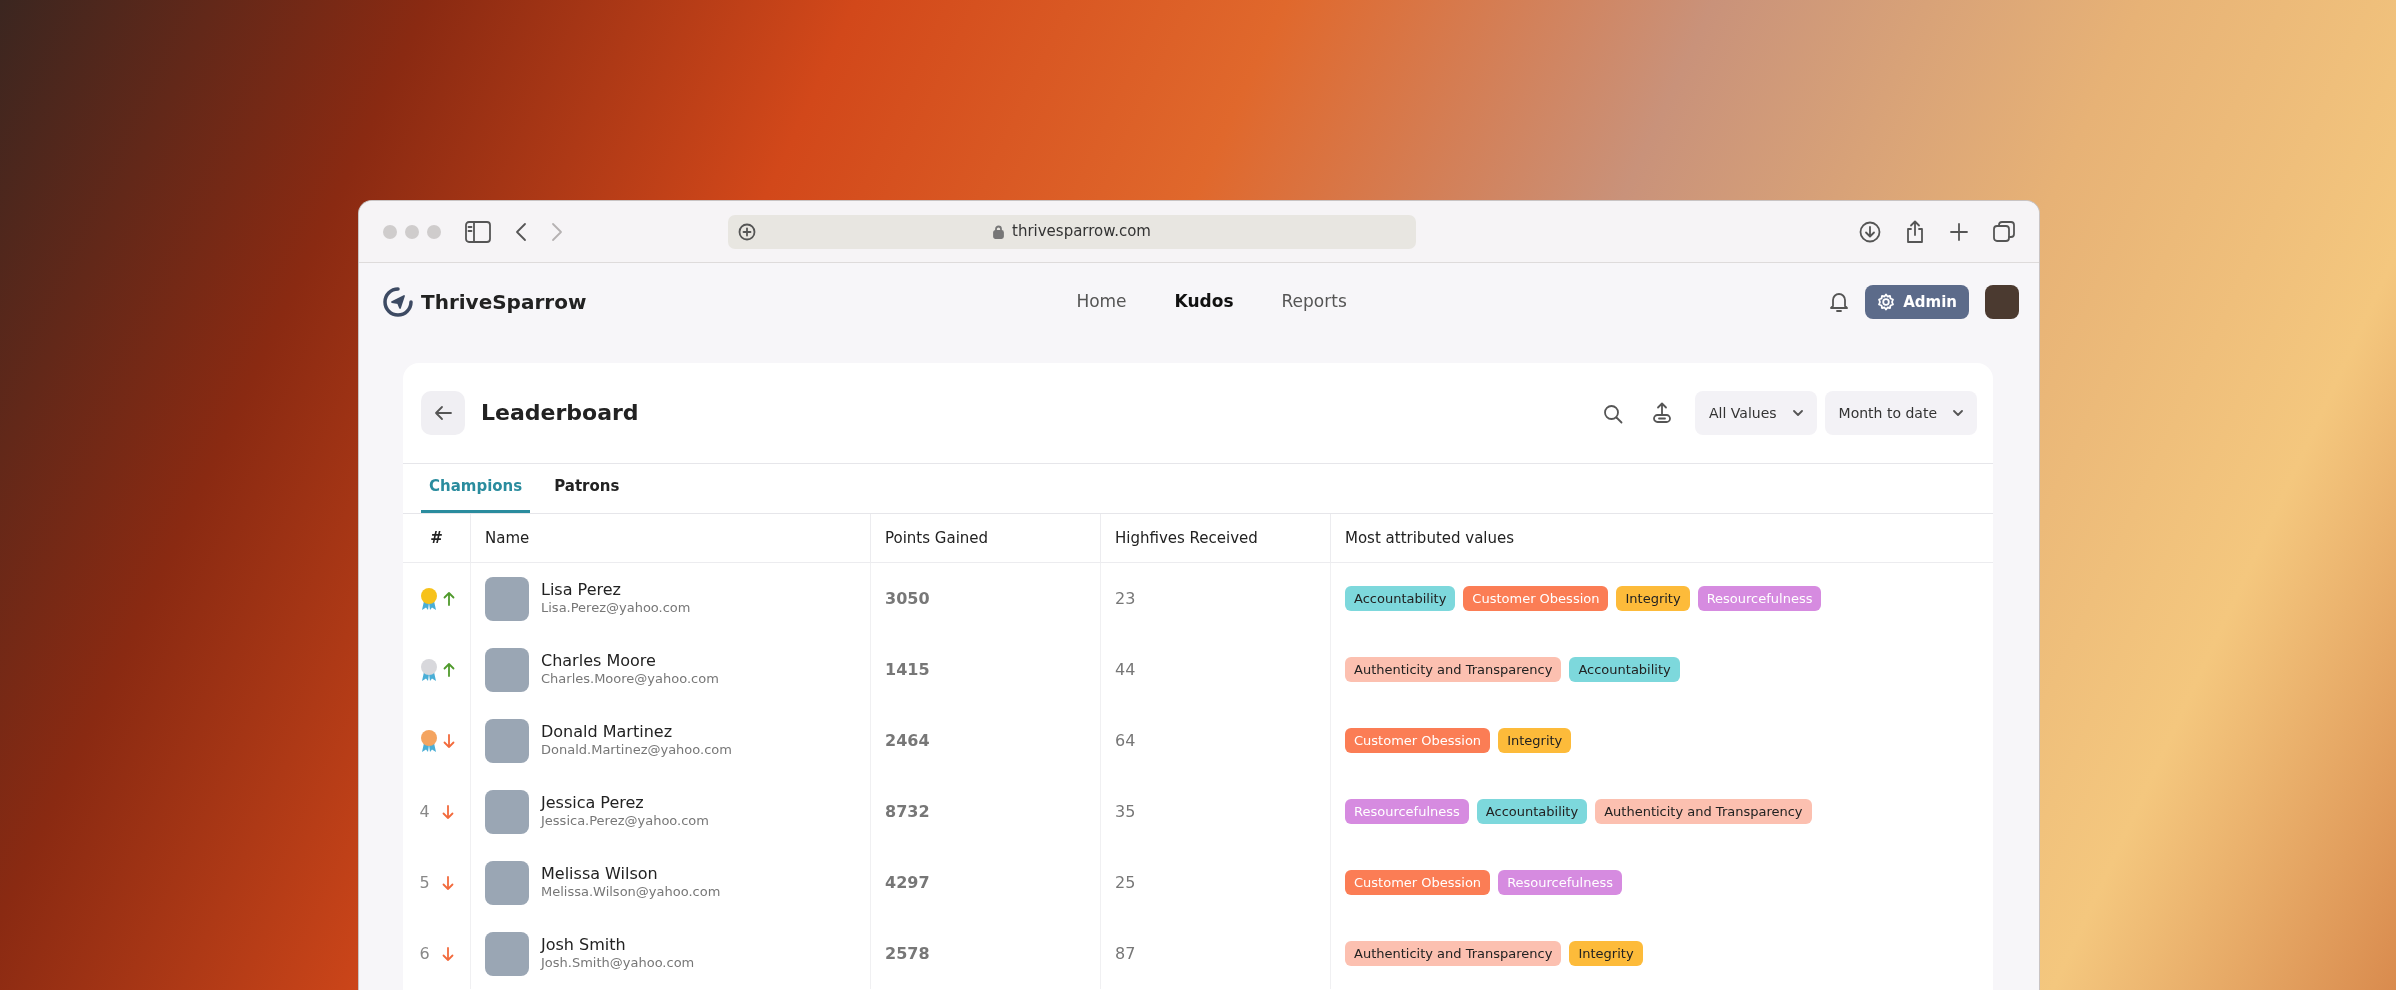  What do you see at coordinates (747, 231) in the screenshot?
I see `plus-circle-icon` at bounding box center [747, 231].